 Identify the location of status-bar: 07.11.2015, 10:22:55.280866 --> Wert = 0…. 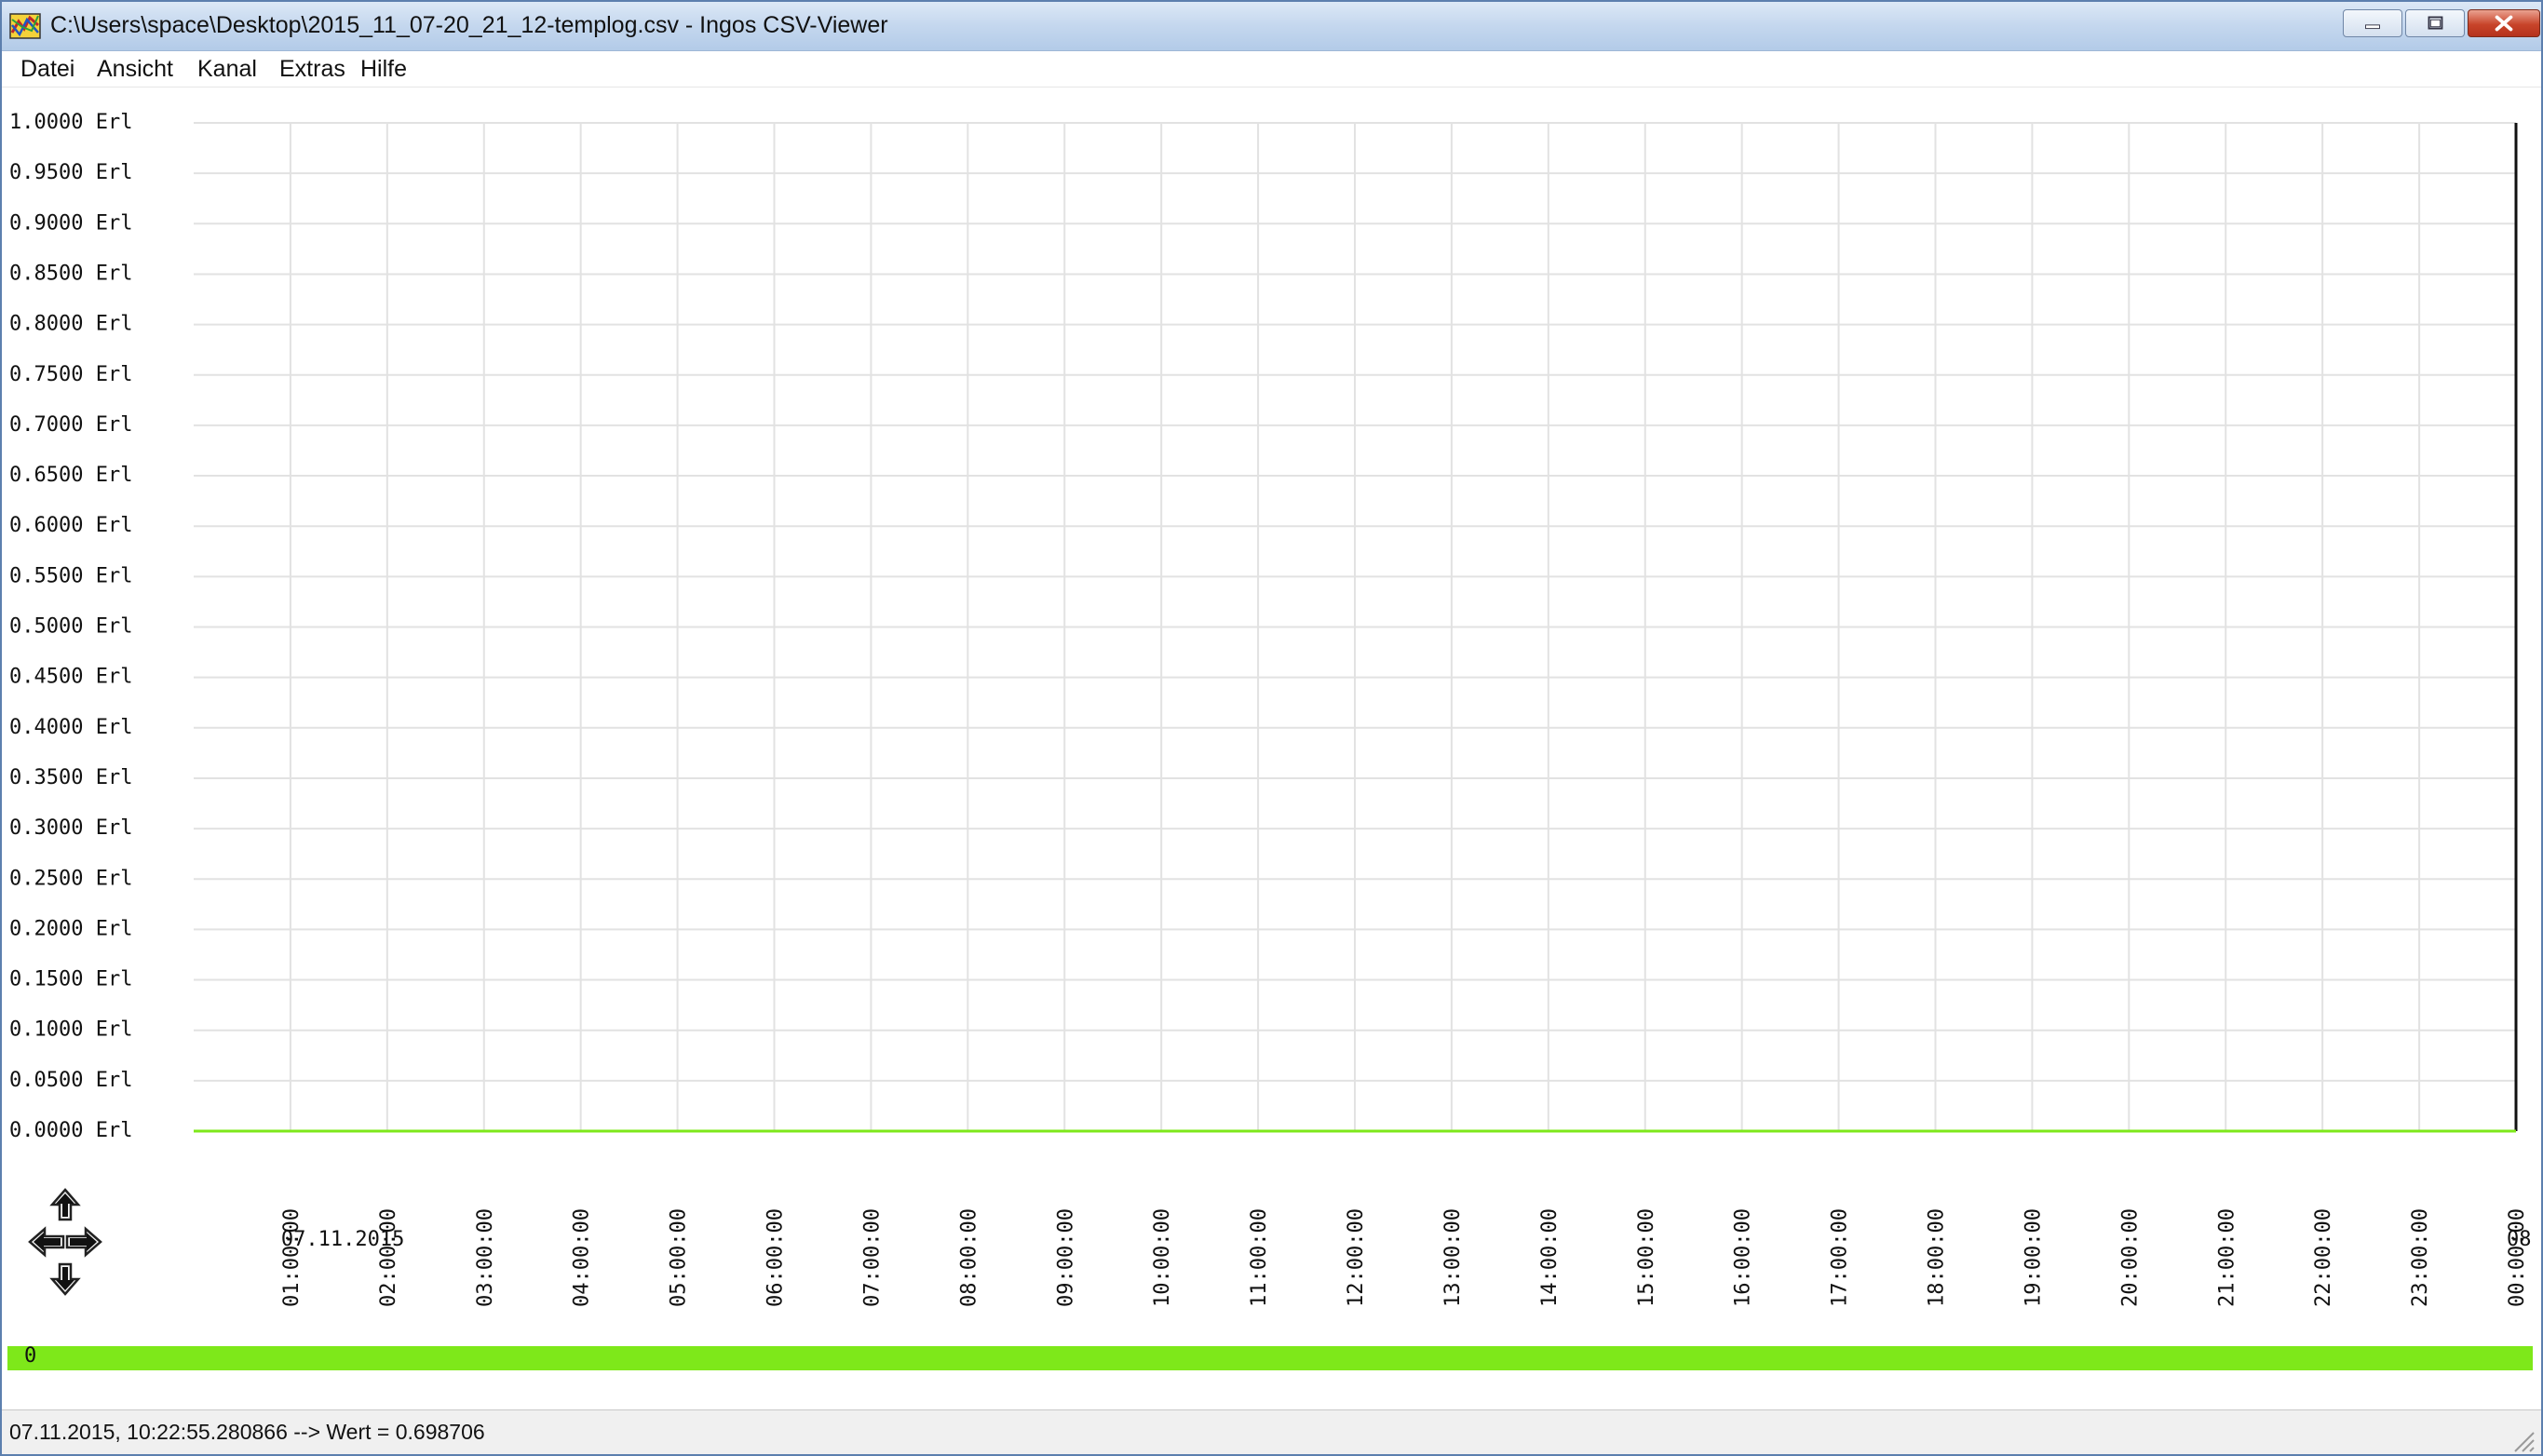
(1271, 1431).